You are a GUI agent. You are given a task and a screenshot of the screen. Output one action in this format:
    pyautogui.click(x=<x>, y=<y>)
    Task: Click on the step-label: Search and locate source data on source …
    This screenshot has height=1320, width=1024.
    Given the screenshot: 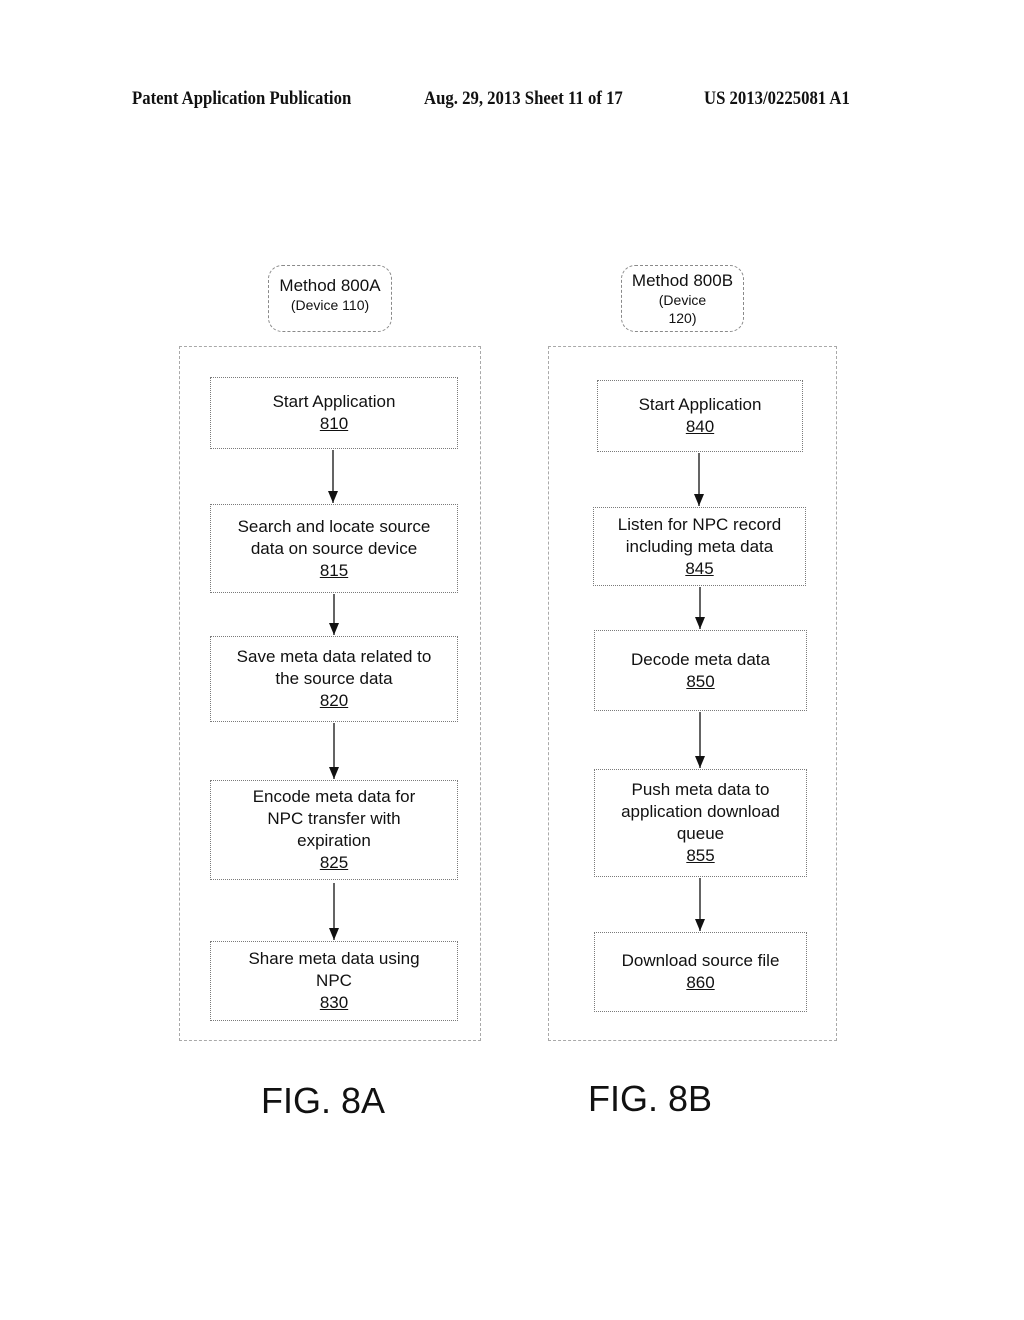 What is the action you would take?
    pyautogui.click(x=334, y=537)
    